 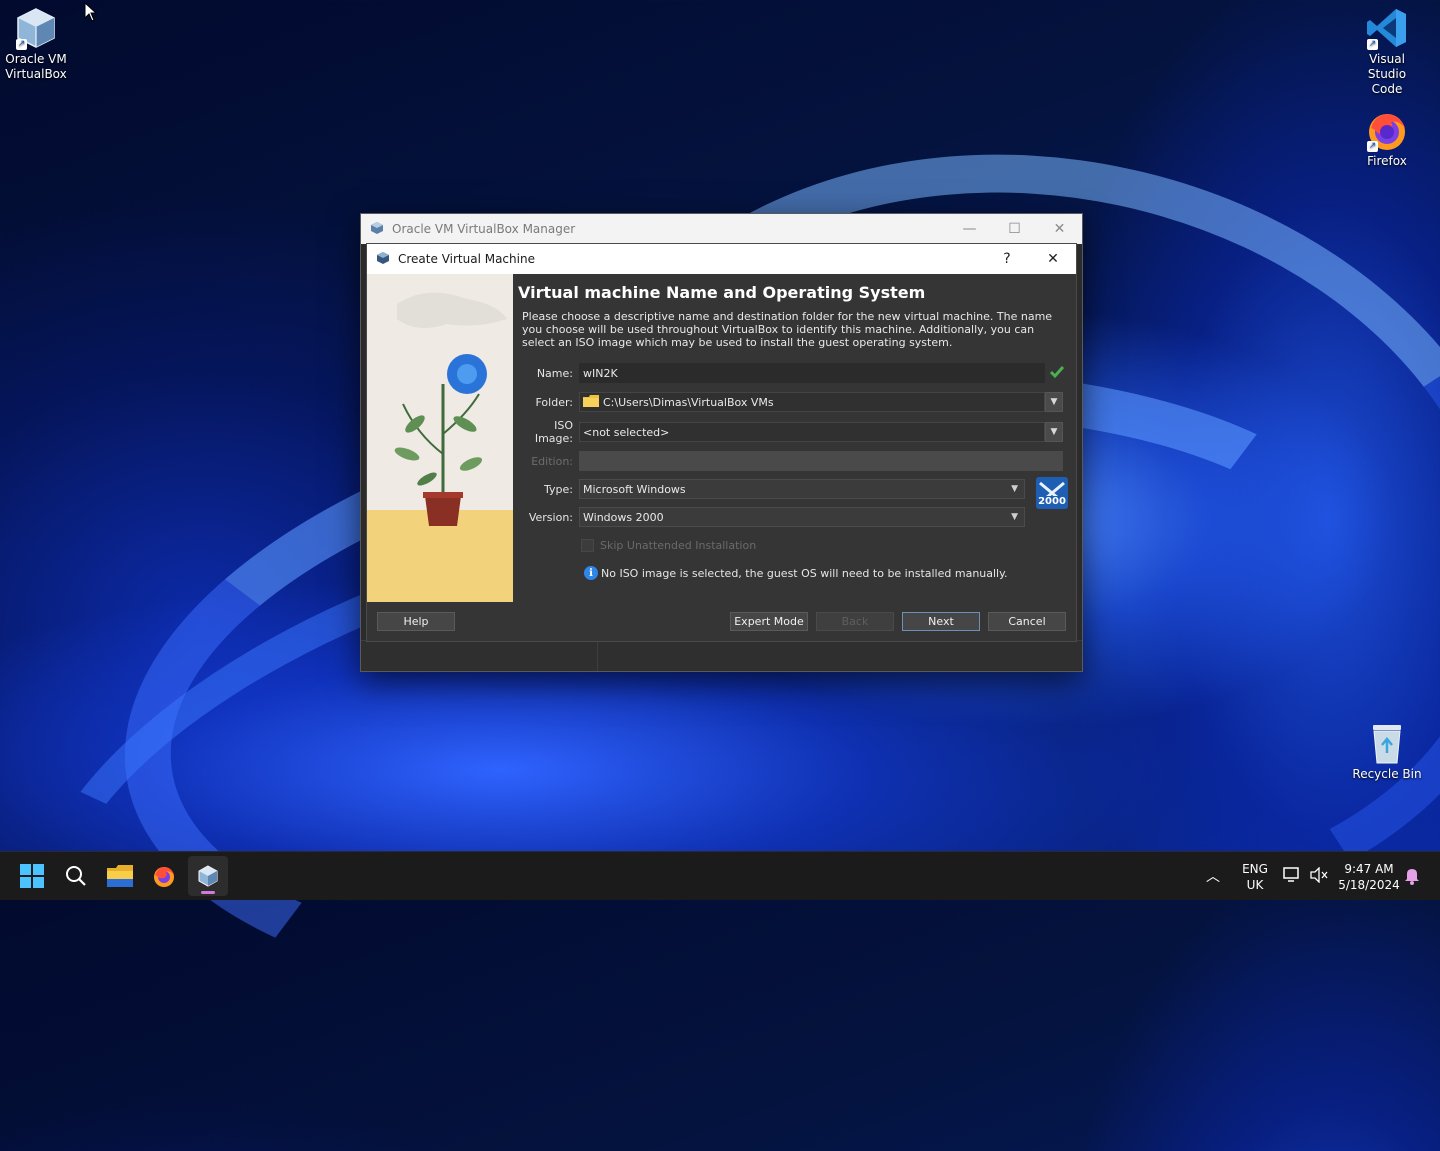 What do you see at coordinates (1387, 66) in the screenshot?
I see `desktop-icon-label: Visual Studio` at bounding box center [1387, 66].